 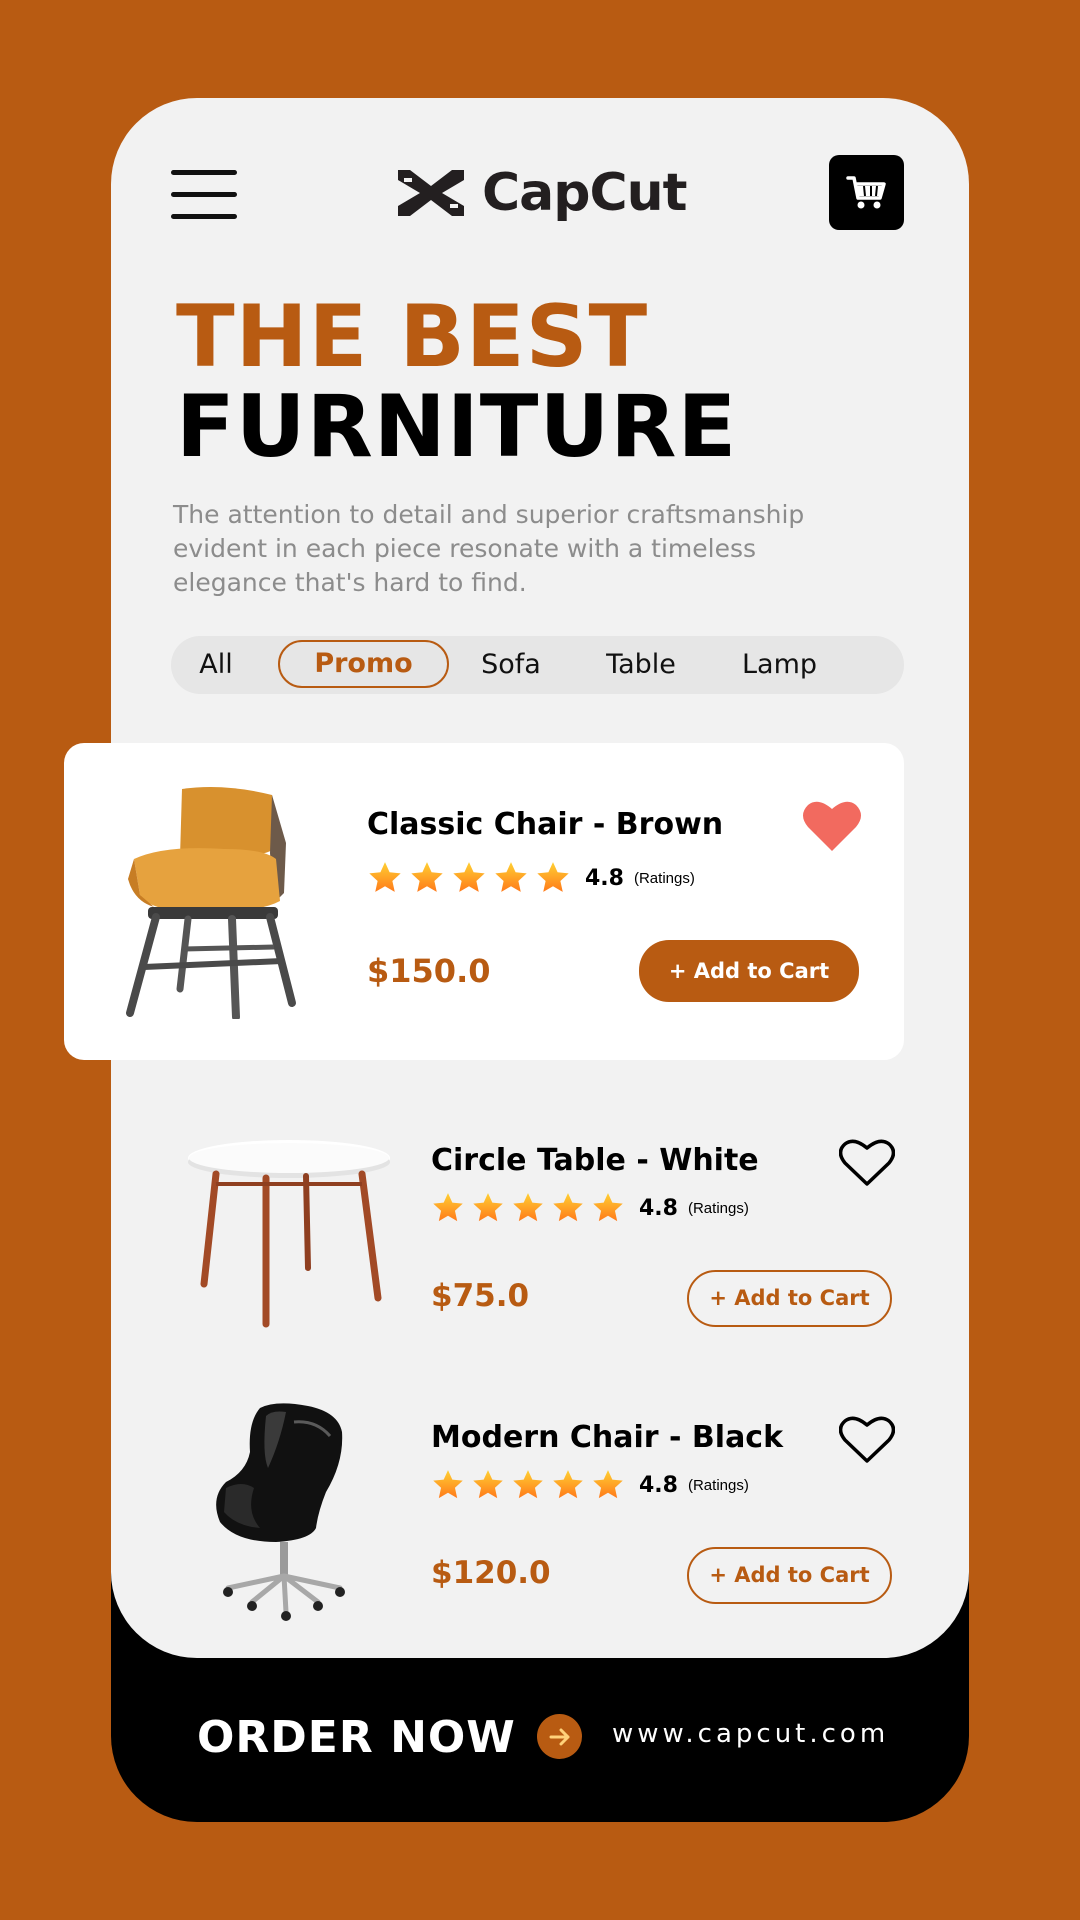 What do you see at coordinates (641, 665) in the screenshot?
I see `tab-table: Table` at bounding box center [641, 665].